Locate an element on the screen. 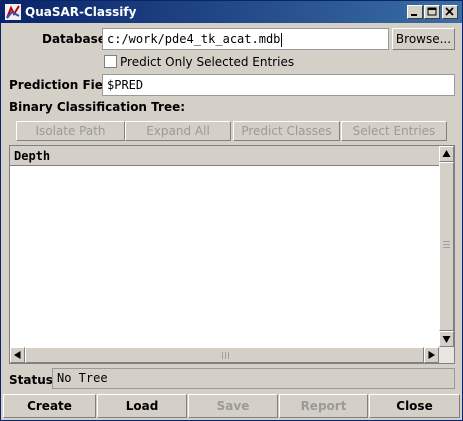  status-label: Status: is located at coordinates (33, 380).